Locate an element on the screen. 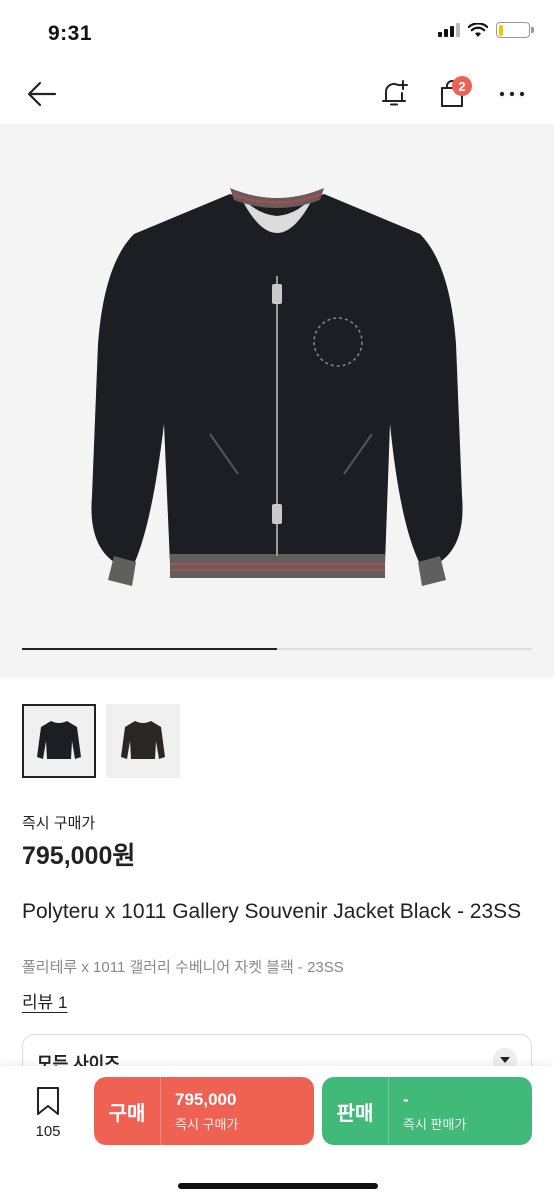 The image size is (554, 1200). more-button is located at coordinates (512, 94).